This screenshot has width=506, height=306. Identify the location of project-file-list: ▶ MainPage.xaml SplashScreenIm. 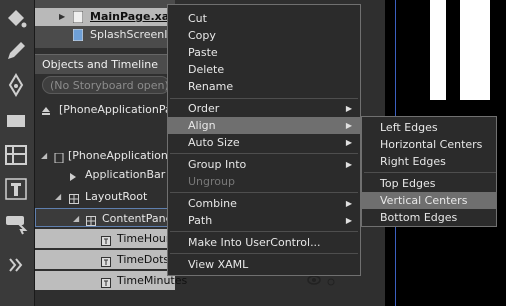
(109, 24).